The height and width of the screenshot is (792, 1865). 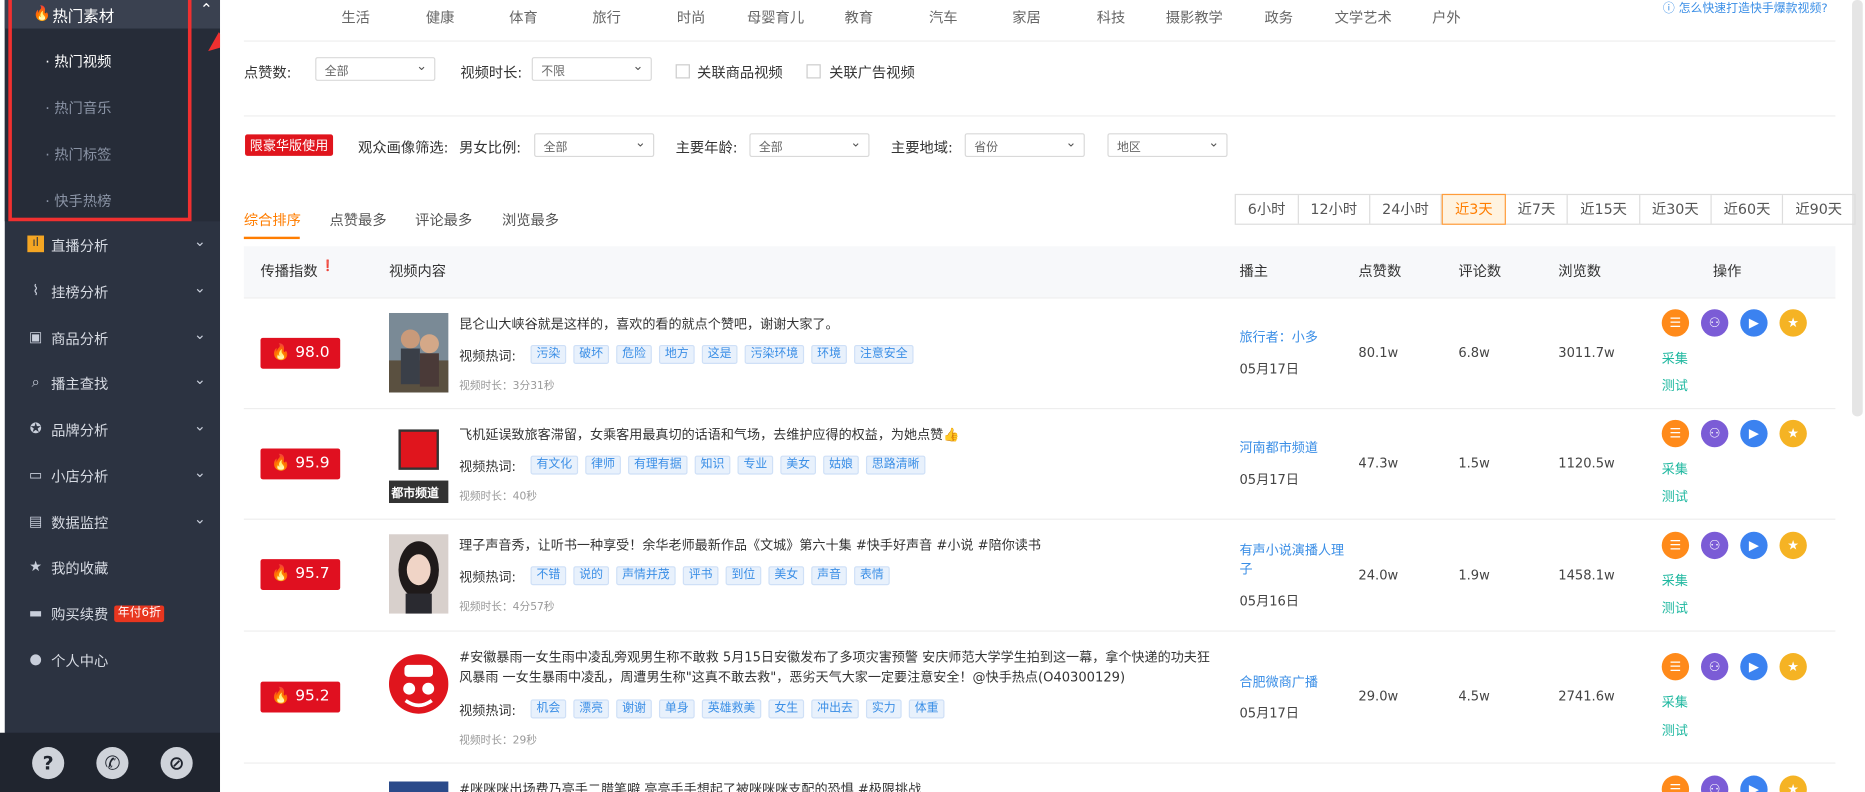 What do you see at coordinates (112, 291) in the screenshot?
I see `sidebar-item-rank: ⌇ 挂榜分析 ⌄` at bounding box center [112, 291].